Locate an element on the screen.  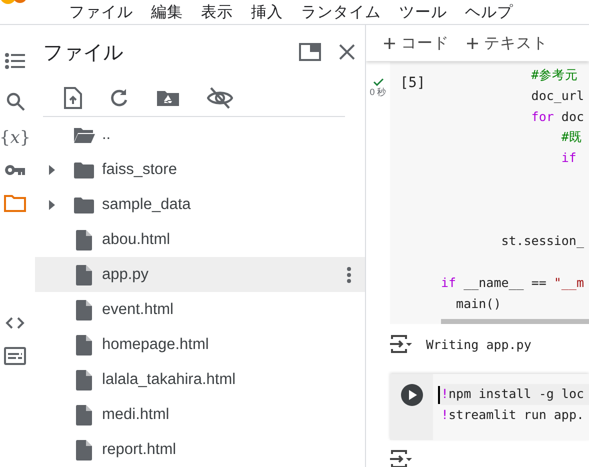
code-text: #参考元 doc_url for doc #既 if st.session_ if __name__ == "__m main() is located at coordinates (512, 189).